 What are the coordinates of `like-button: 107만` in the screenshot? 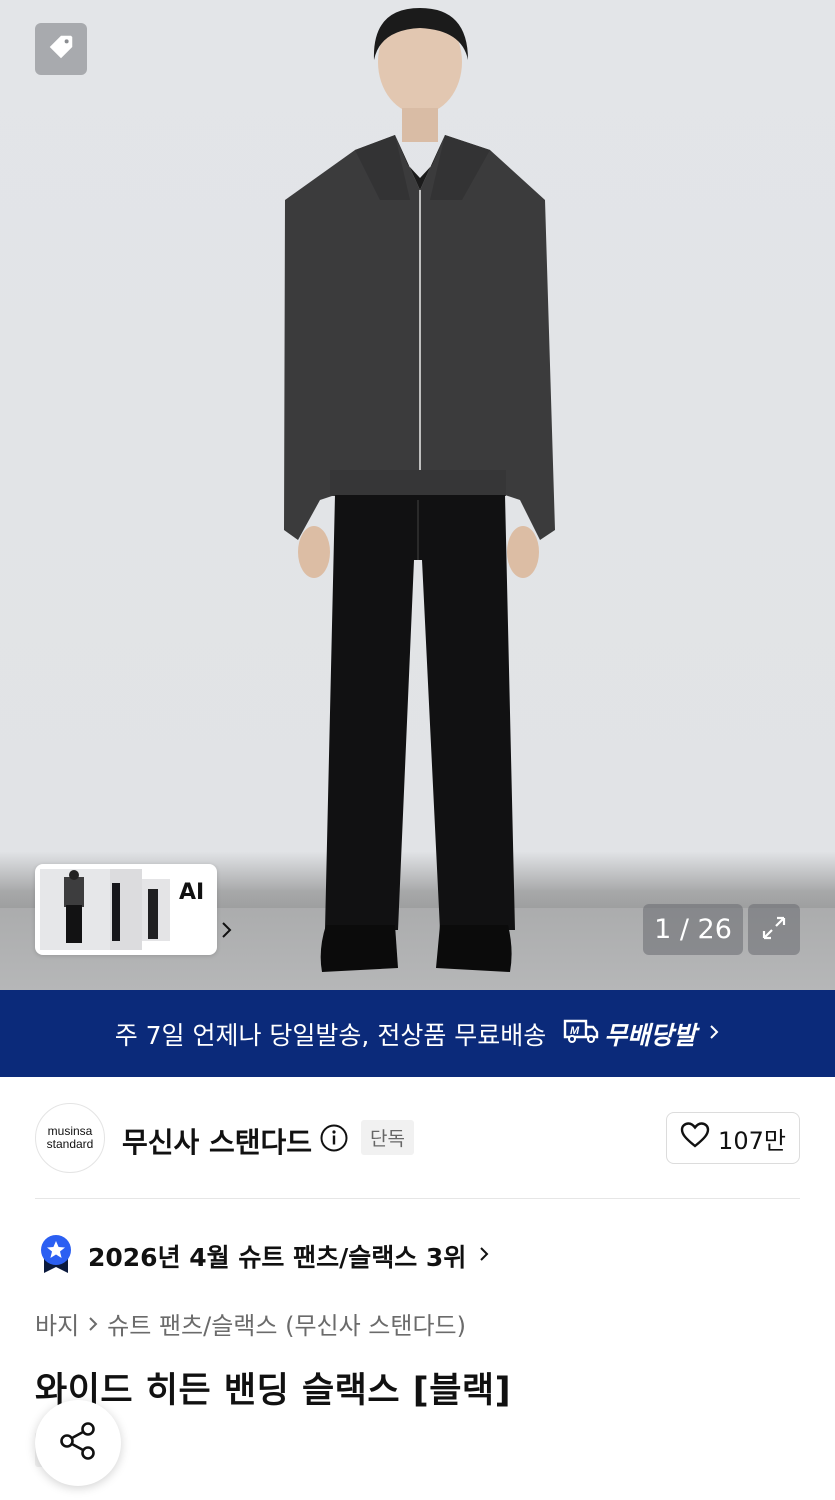 It's located at (733, 1138).